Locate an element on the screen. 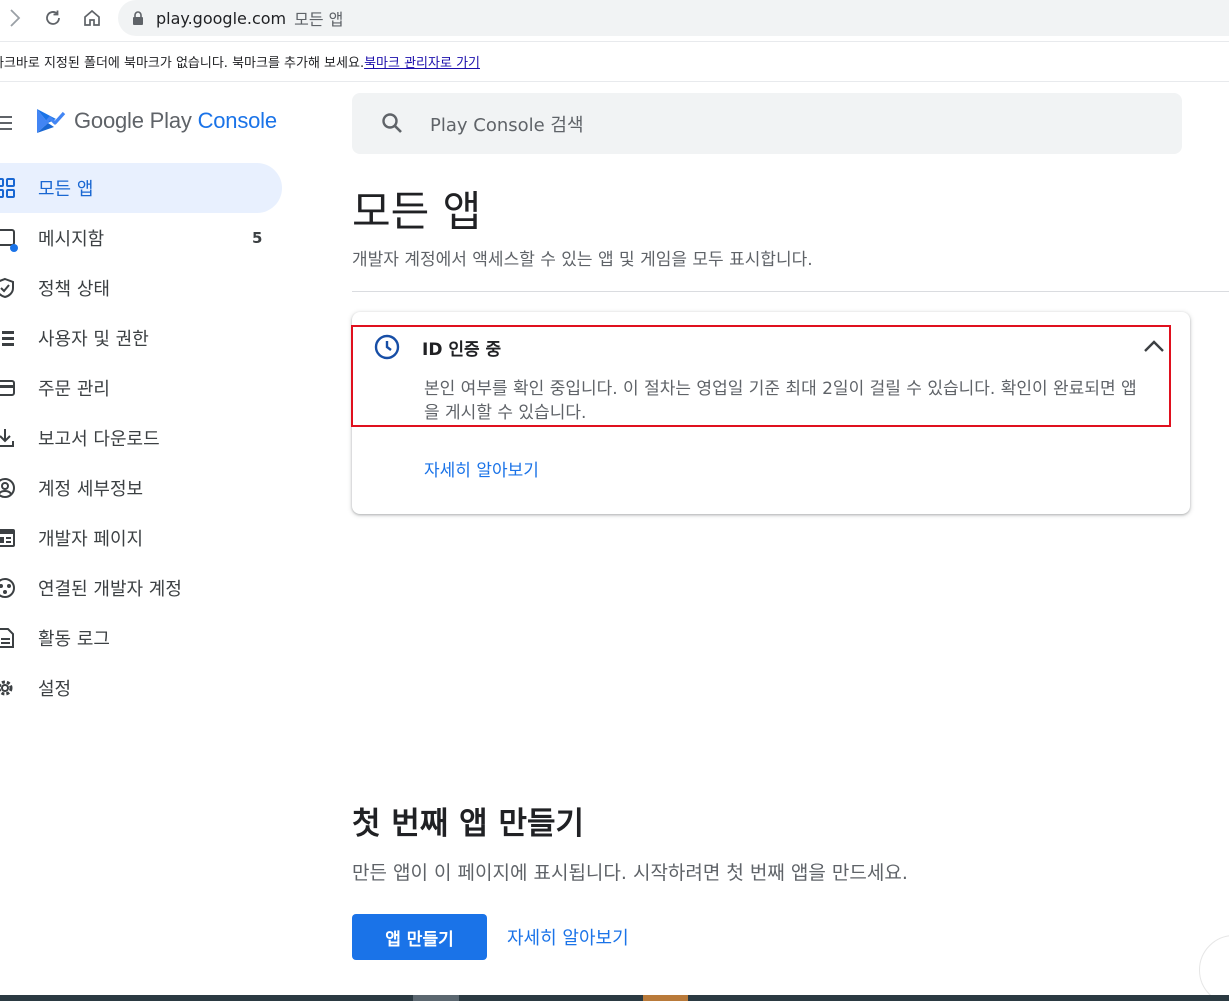 The width and height of the screenshot is (1229, 1001). web-page-icon is located at coordinates (8, 538).